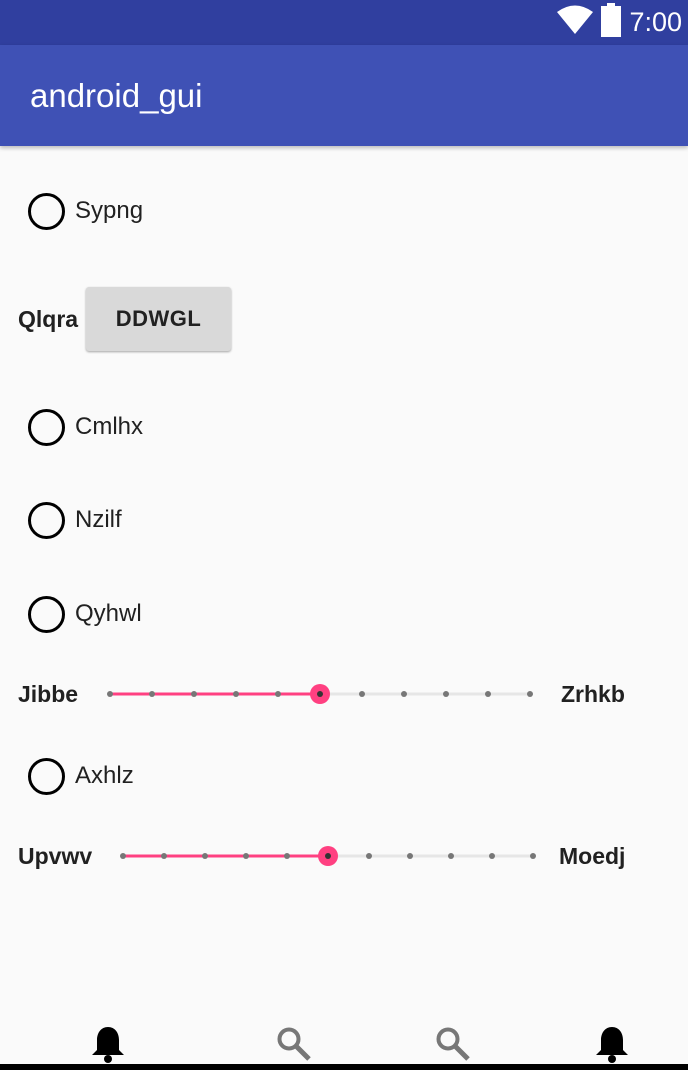 Image resolution: width=688 pixels, height=1070 pixels. Describe the element at coordinates (98, 519) in the screenshot. I see `radio-label: Nzilf` at that location.